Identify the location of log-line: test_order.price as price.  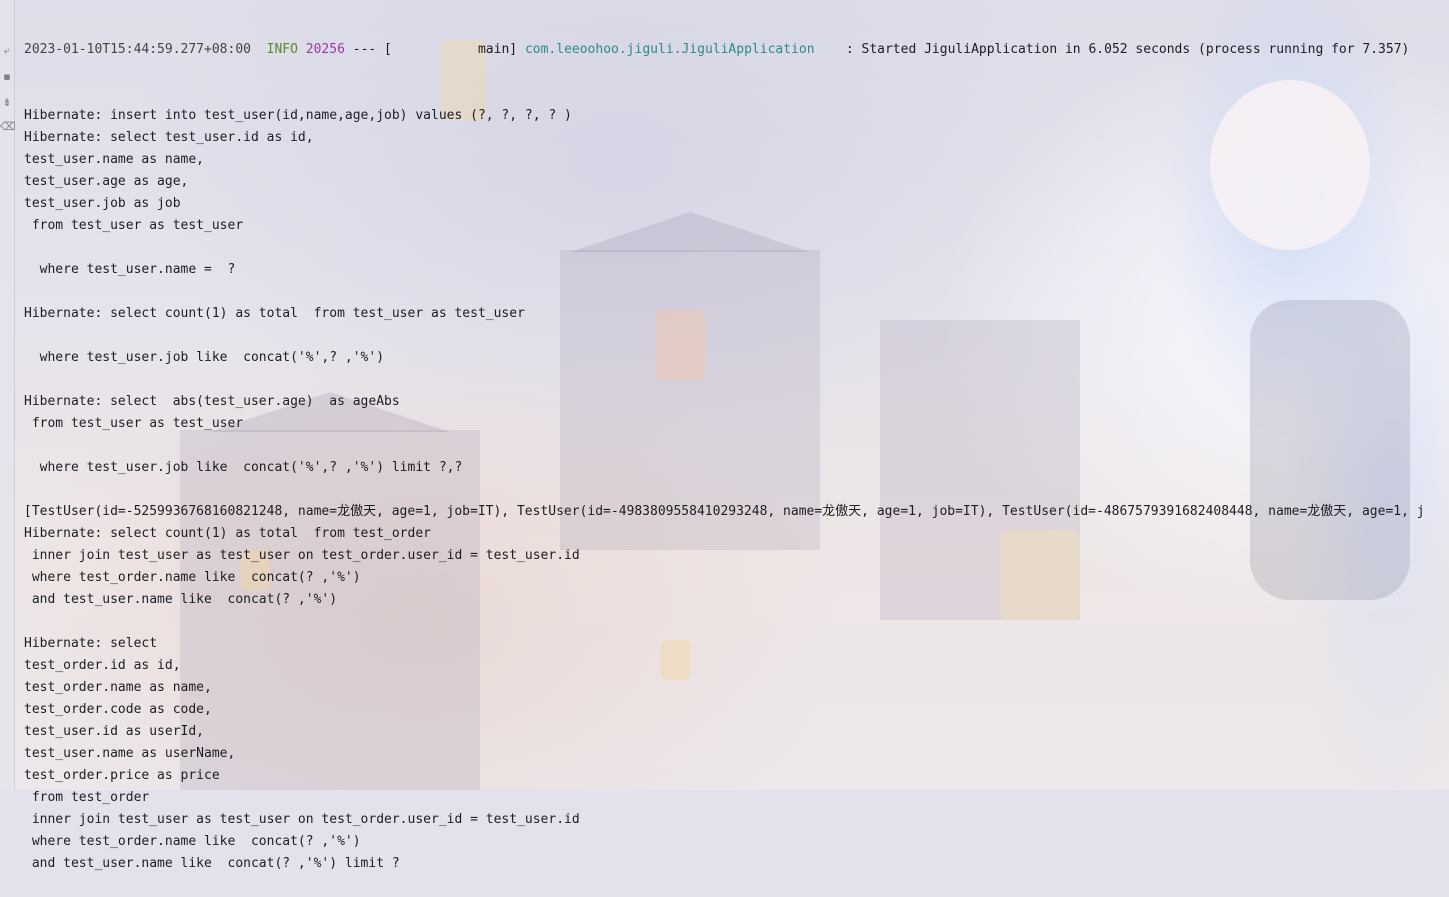
(122, 775).